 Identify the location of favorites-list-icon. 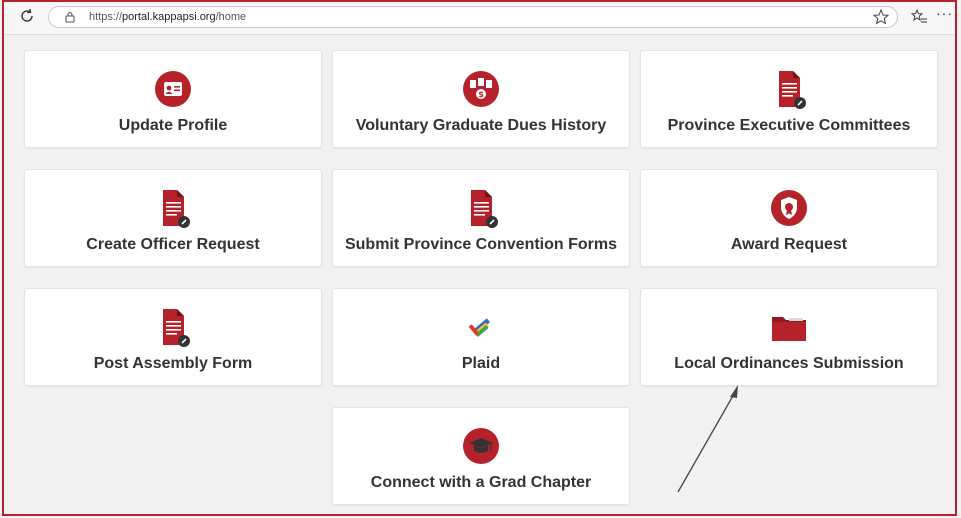
(919, 17).